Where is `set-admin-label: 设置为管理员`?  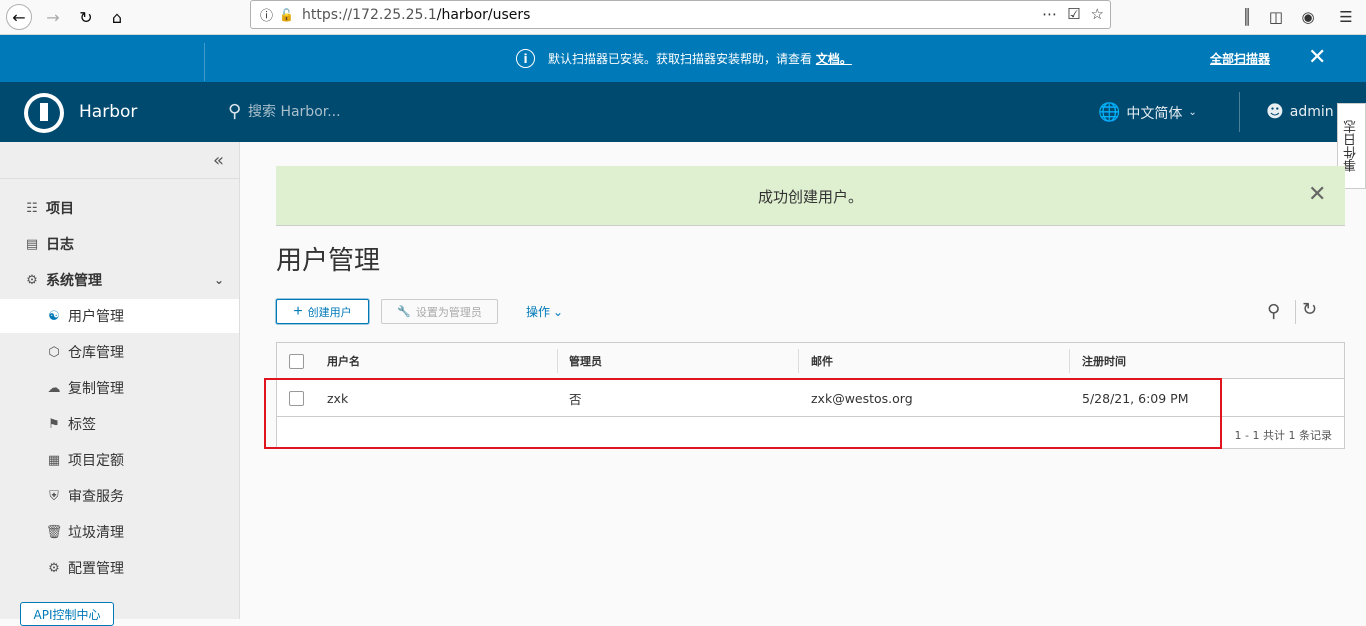 set-admin-label: 设置为管理员 is located at coordinates (448, 312).